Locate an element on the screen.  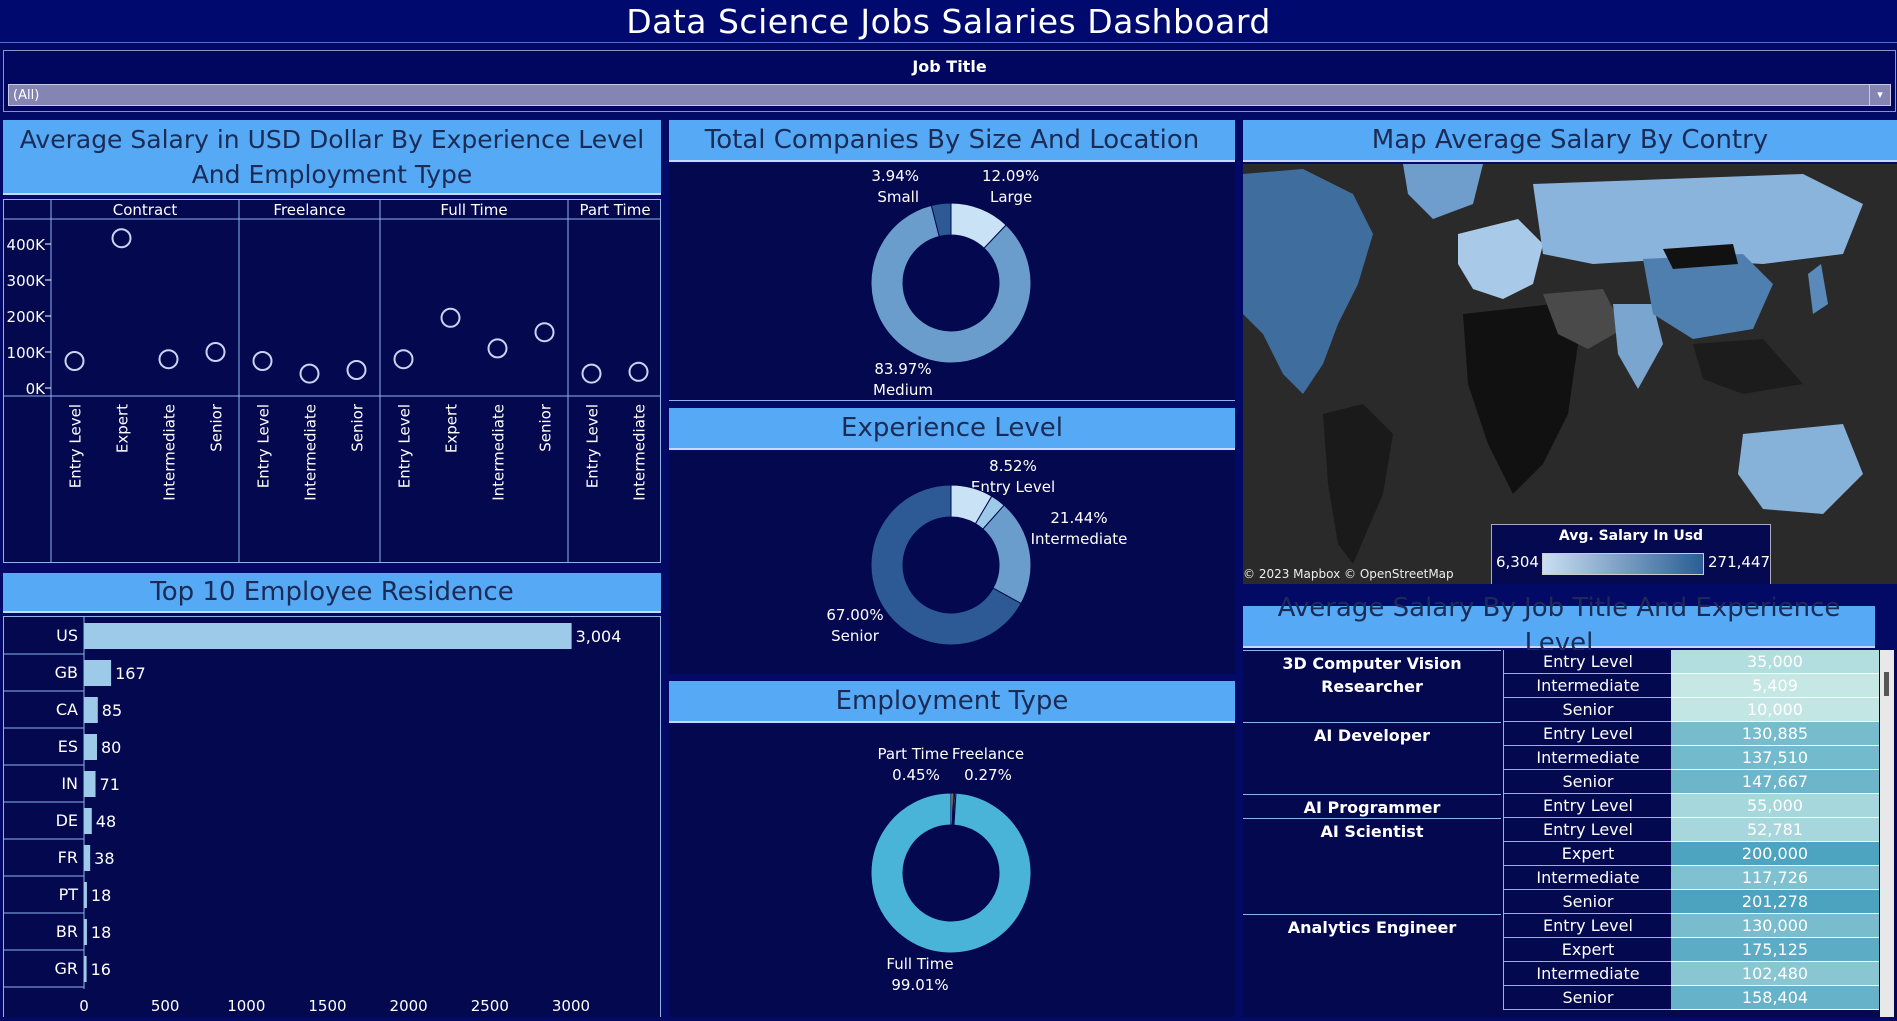
map-canvas is located at coordinates (1553, 364).